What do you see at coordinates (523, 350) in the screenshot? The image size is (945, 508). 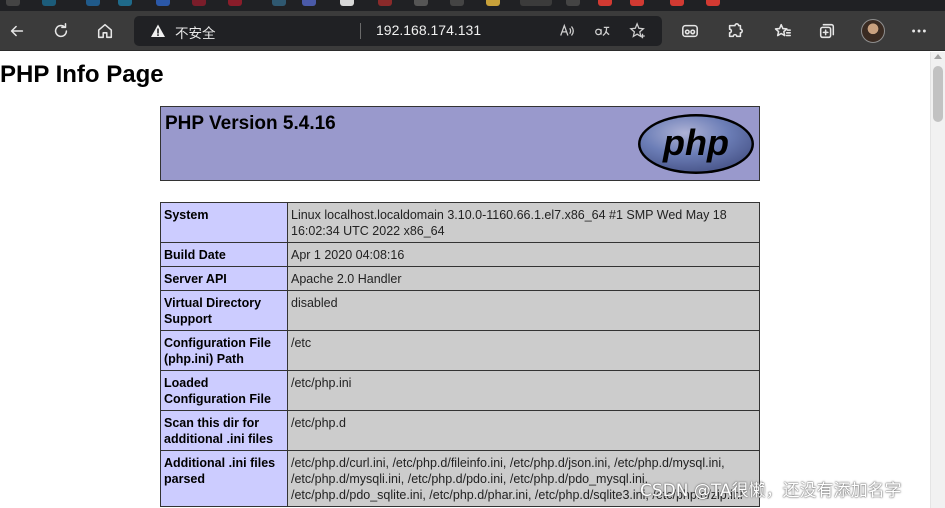 I see `row-value: /etc` at bounding box center [523, 350].